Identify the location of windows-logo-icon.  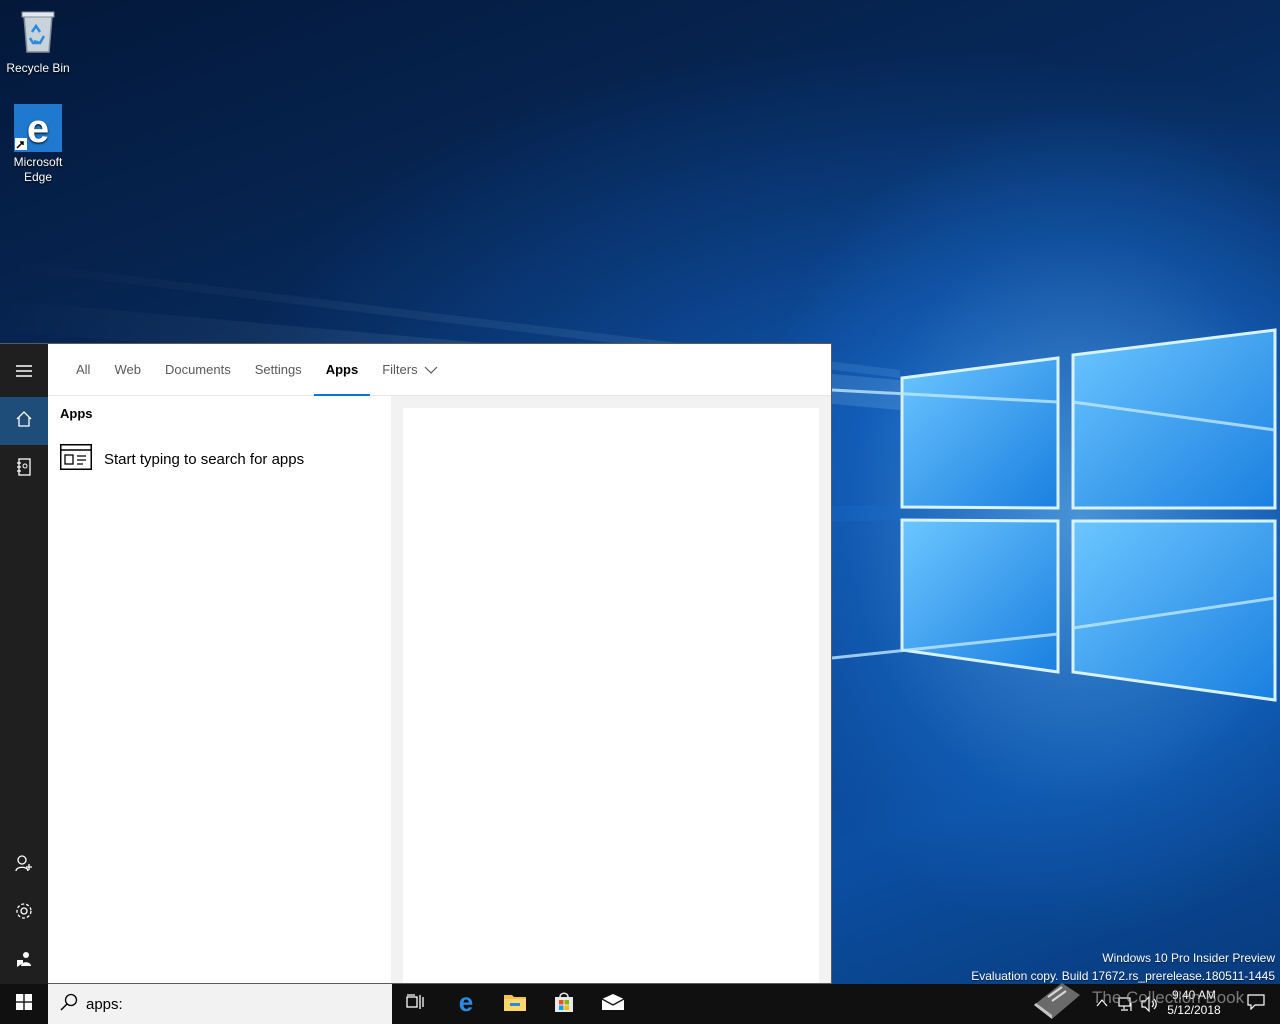
(24, 1004).